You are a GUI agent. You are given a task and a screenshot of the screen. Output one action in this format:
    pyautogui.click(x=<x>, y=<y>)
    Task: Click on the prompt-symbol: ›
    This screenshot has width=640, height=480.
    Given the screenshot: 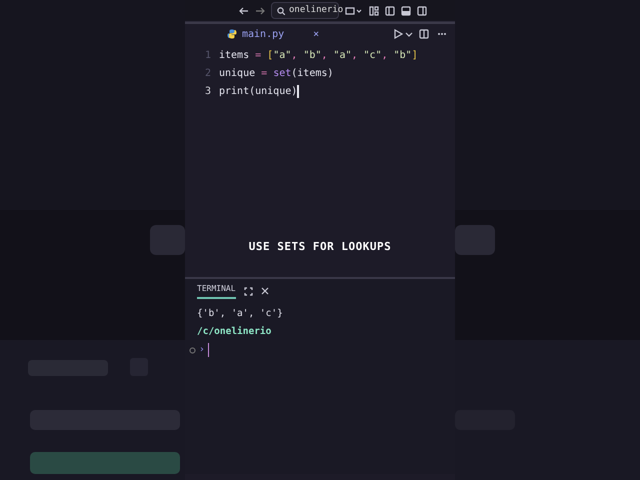 What is the action you would take?
    pyautogui.click(x=201, y=349)
    